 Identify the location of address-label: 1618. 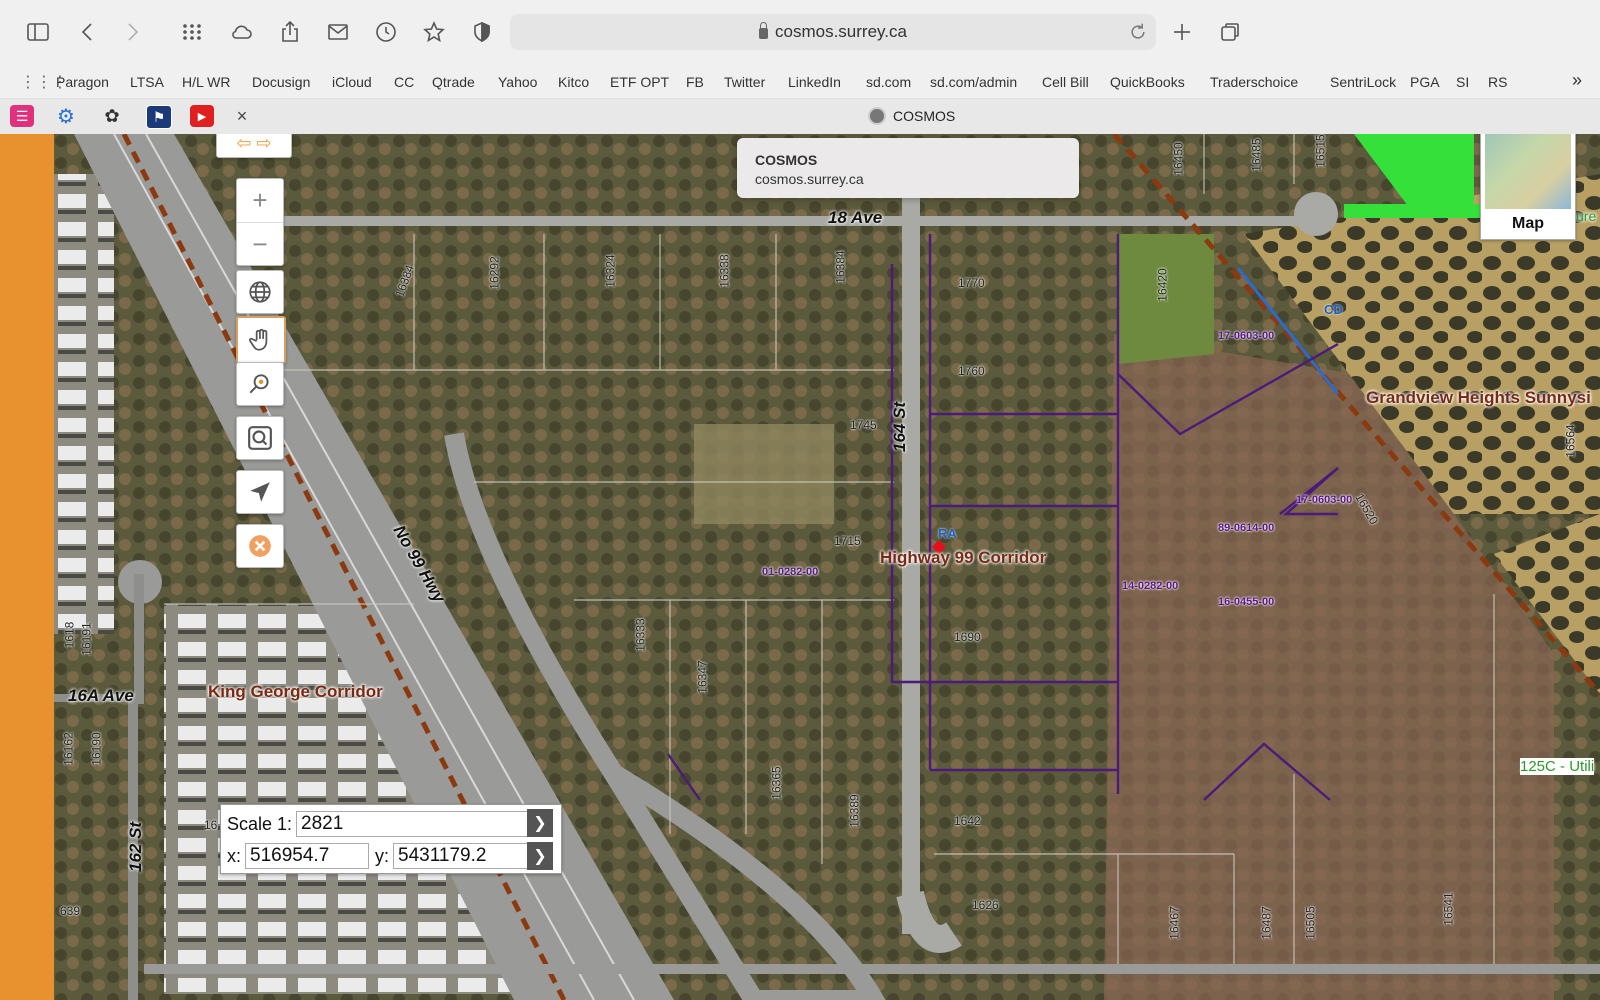
(69, 635).